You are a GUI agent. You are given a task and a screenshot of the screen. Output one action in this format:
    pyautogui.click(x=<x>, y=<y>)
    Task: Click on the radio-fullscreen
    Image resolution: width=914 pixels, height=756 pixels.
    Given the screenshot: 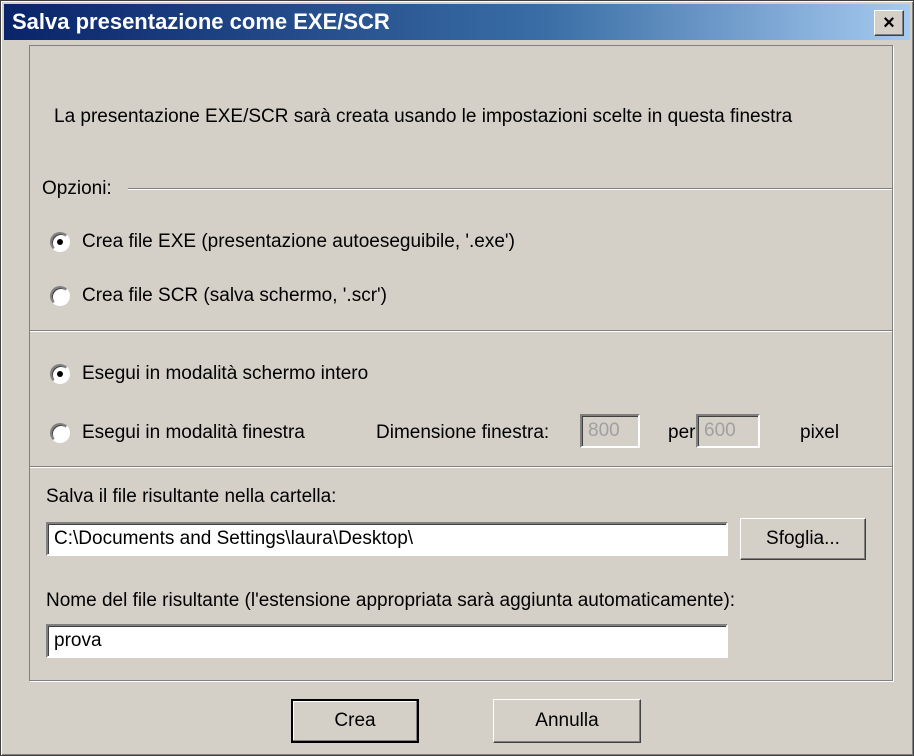 What is the action you would take?
    pyautogui.click(x=60, y=374)
    